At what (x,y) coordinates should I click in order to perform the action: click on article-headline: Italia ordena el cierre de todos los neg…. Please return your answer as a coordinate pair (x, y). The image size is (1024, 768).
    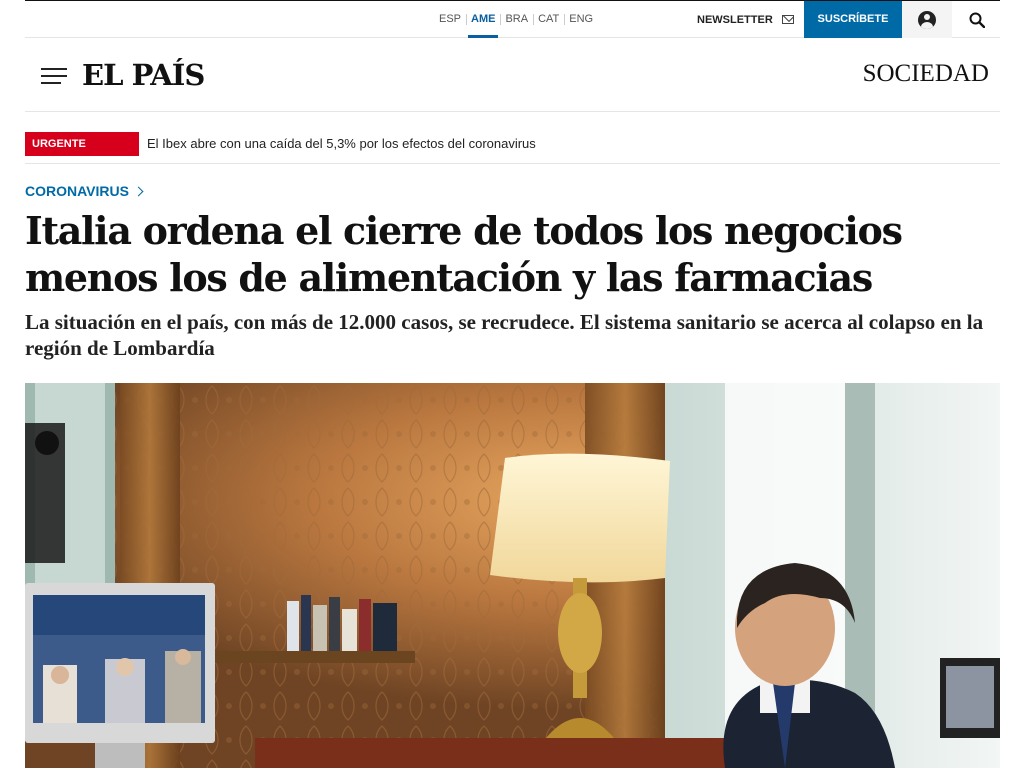
    Looking at the image, I should click on (464, 254).